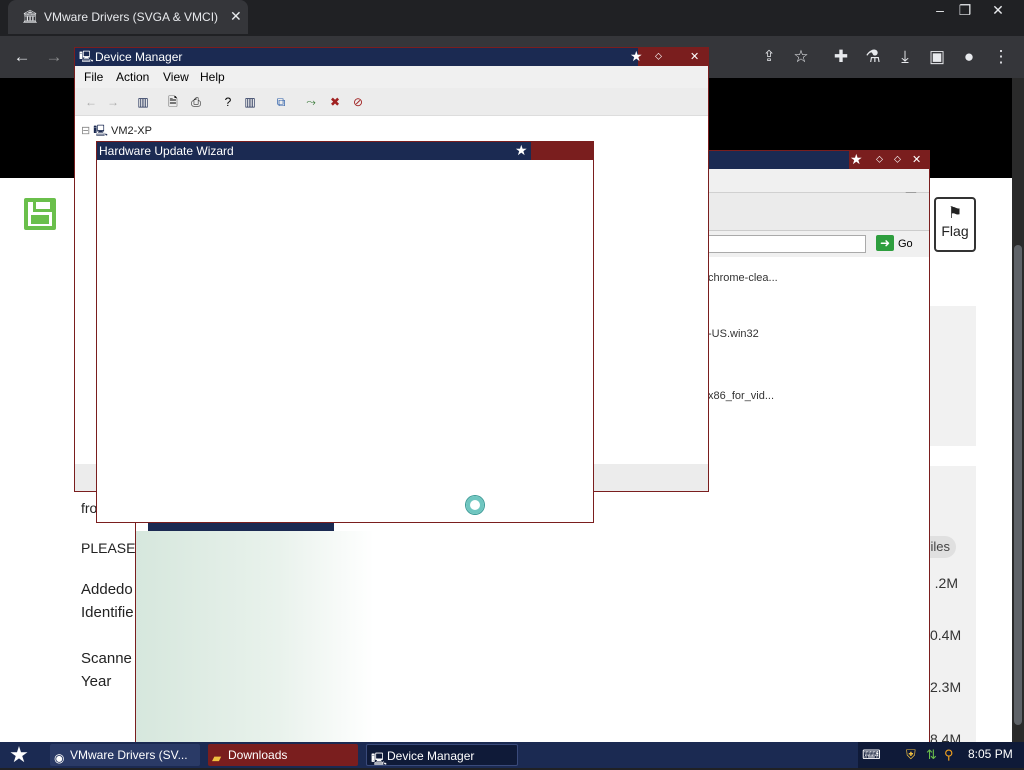  Describe the element at coordinates (196, 102) in the screenshot. I see `print-icon: ⎙` at that location.